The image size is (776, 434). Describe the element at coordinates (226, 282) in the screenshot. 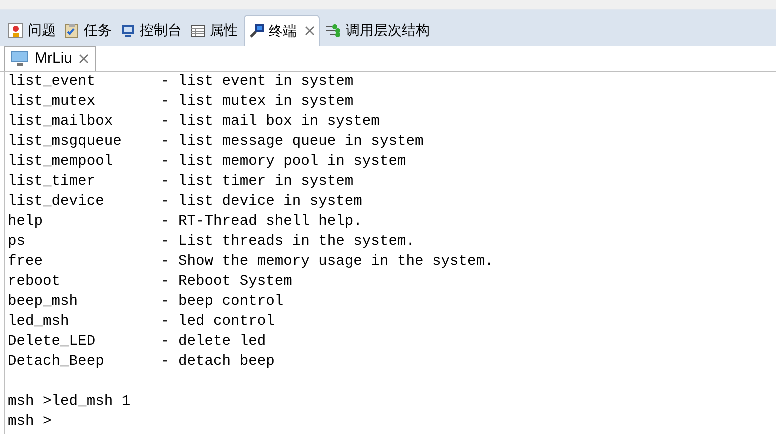

I see `command-description: - Reboot System` at that location.